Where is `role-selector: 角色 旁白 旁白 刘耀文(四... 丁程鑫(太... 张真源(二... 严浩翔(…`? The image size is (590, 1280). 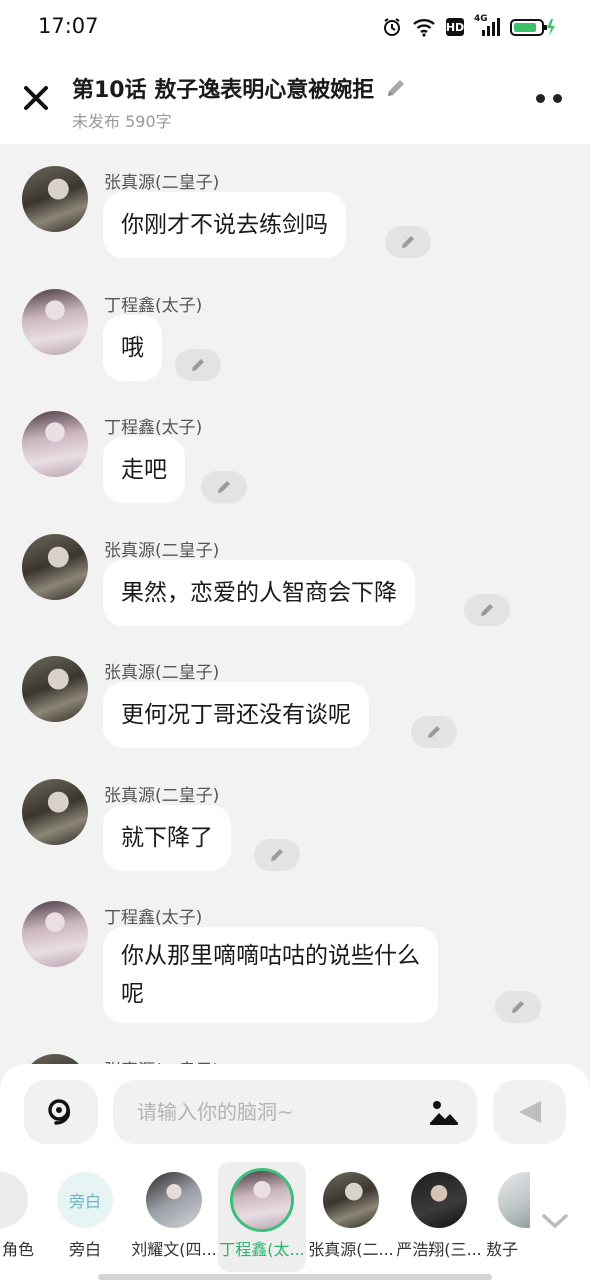
role-selector: 角色 旁白 旁白 刘耀文(四... 丁程鑫(太... 张真源(二... 严浩翔(… is located at coordinates (265, 1217).